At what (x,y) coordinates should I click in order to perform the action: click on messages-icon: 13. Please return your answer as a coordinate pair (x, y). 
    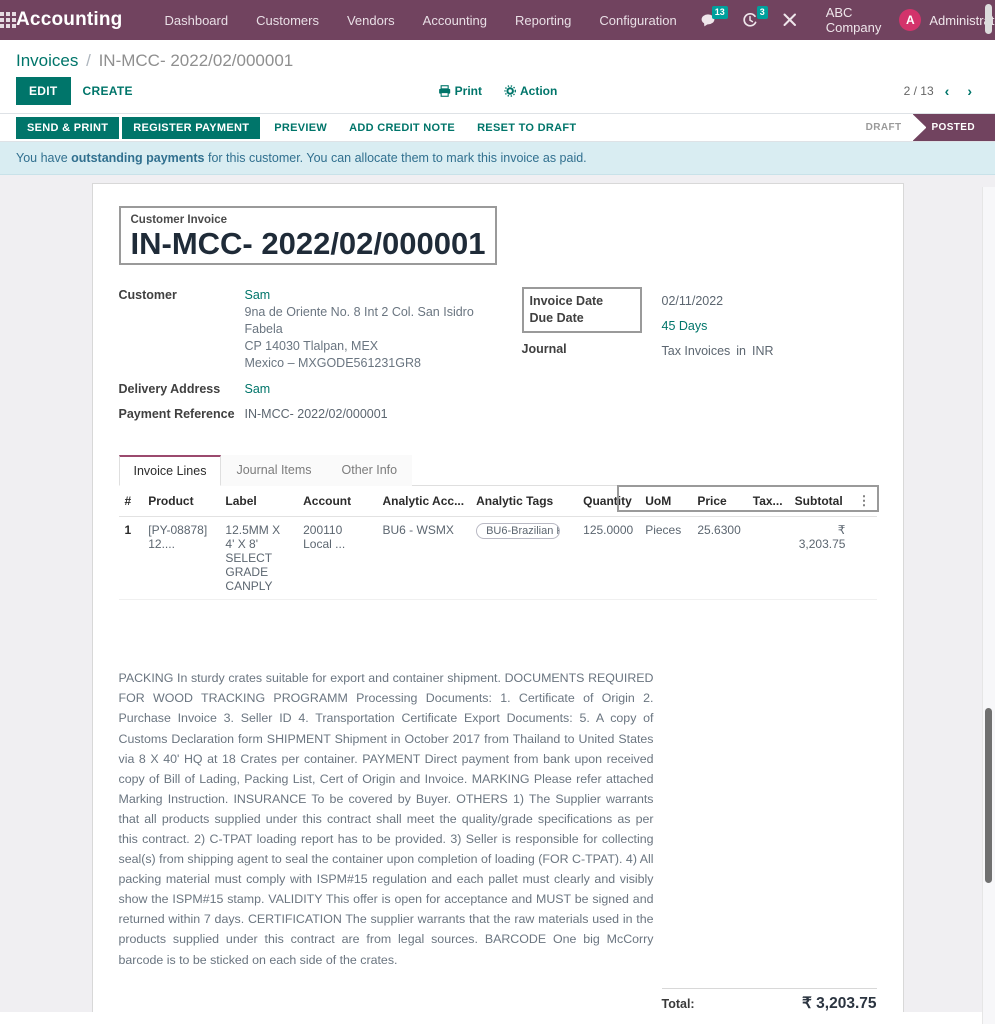
    Looking at the image, I should click on (709, 20).